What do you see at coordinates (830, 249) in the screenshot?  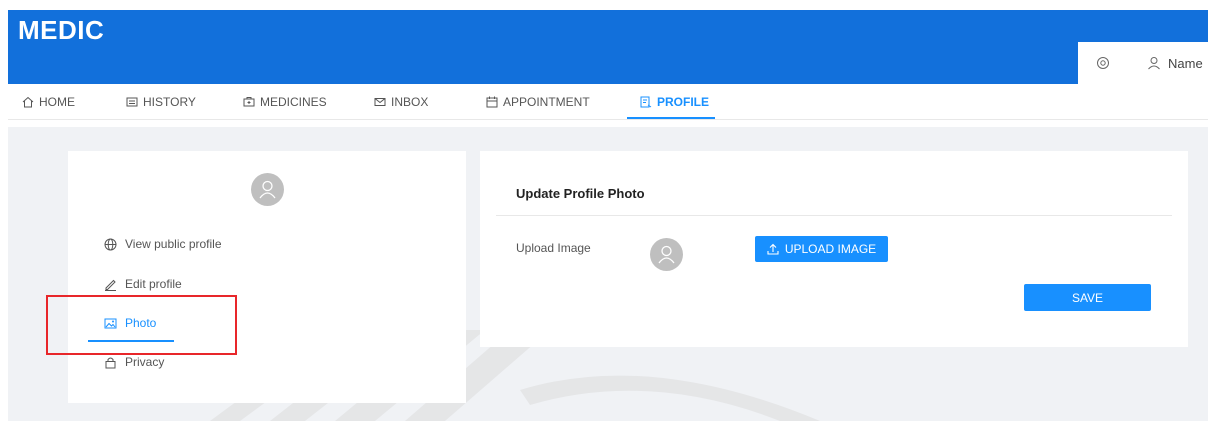 I see `upload-image-button-label: UPLOAD IMAGE` at bounding box center [830, 249].